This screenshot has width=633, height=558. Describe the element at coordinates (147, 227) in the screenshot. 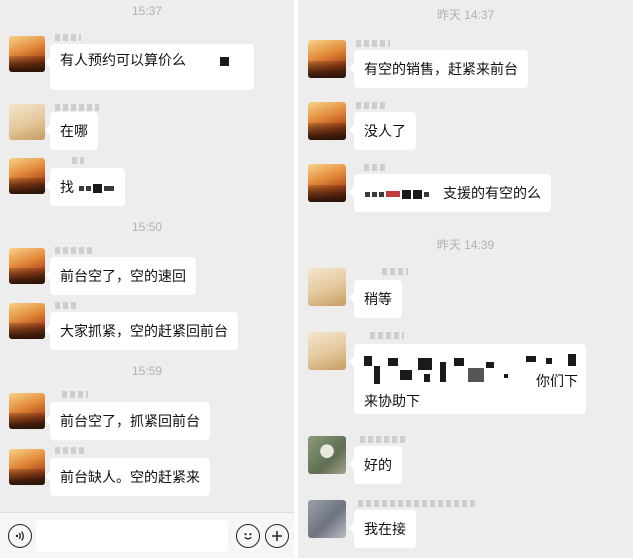

I see `timestamp: 15:50` at that location.